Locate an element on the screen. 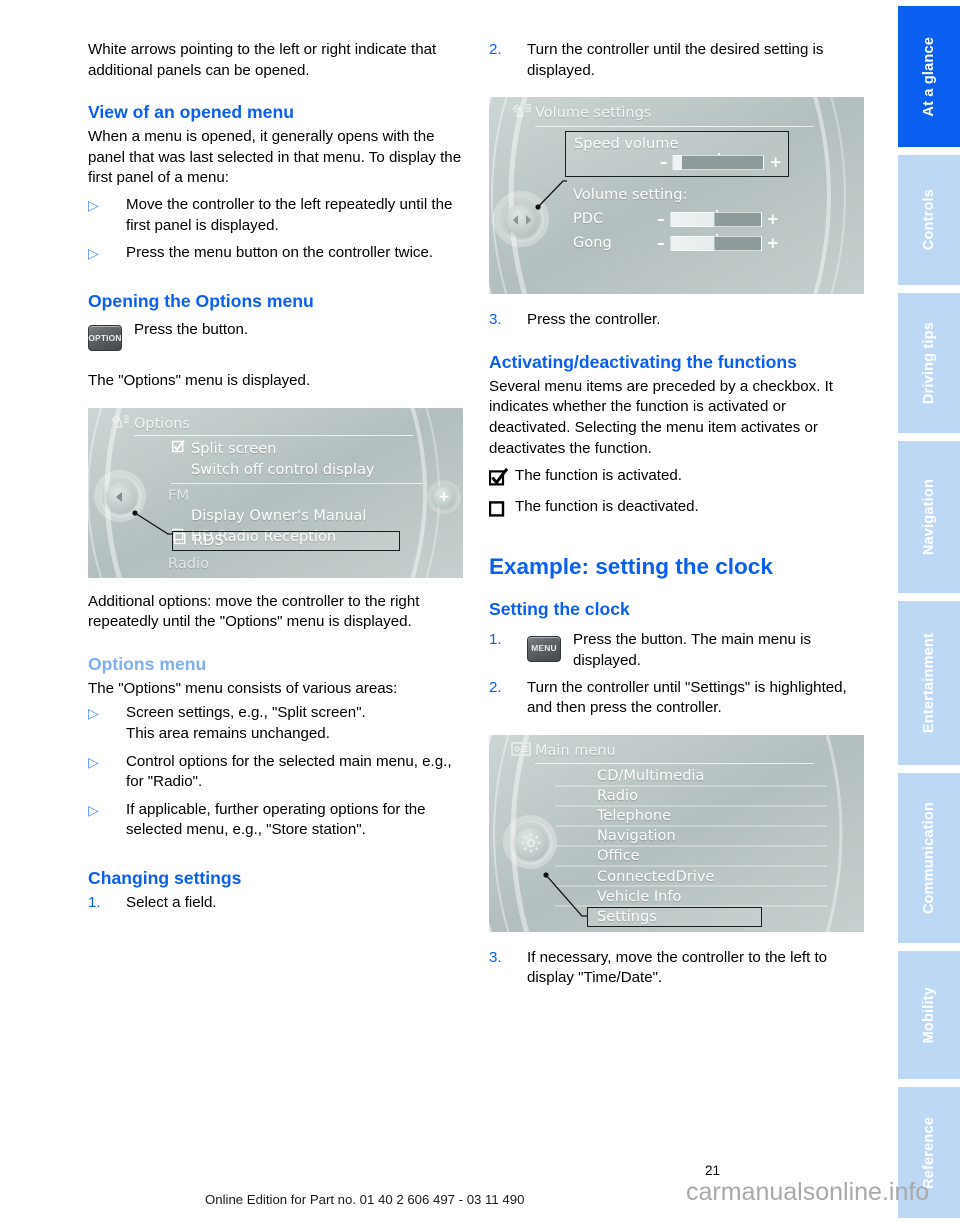 Image resolution: width=960 pixels, height=1222 pixels. list-item: Vehicle Info is located at coordinates (712, 897).